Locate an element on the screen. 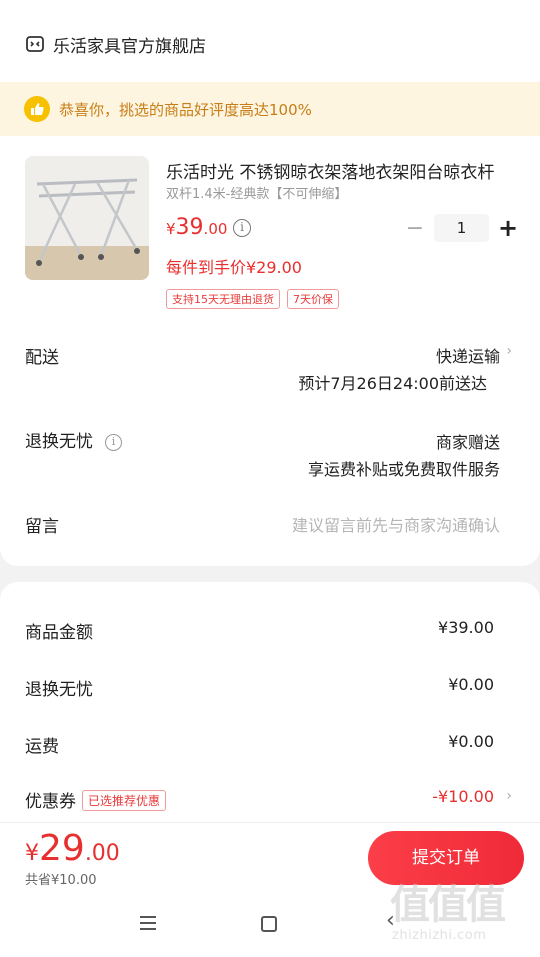  product-image is located at coordinates (87, 218).